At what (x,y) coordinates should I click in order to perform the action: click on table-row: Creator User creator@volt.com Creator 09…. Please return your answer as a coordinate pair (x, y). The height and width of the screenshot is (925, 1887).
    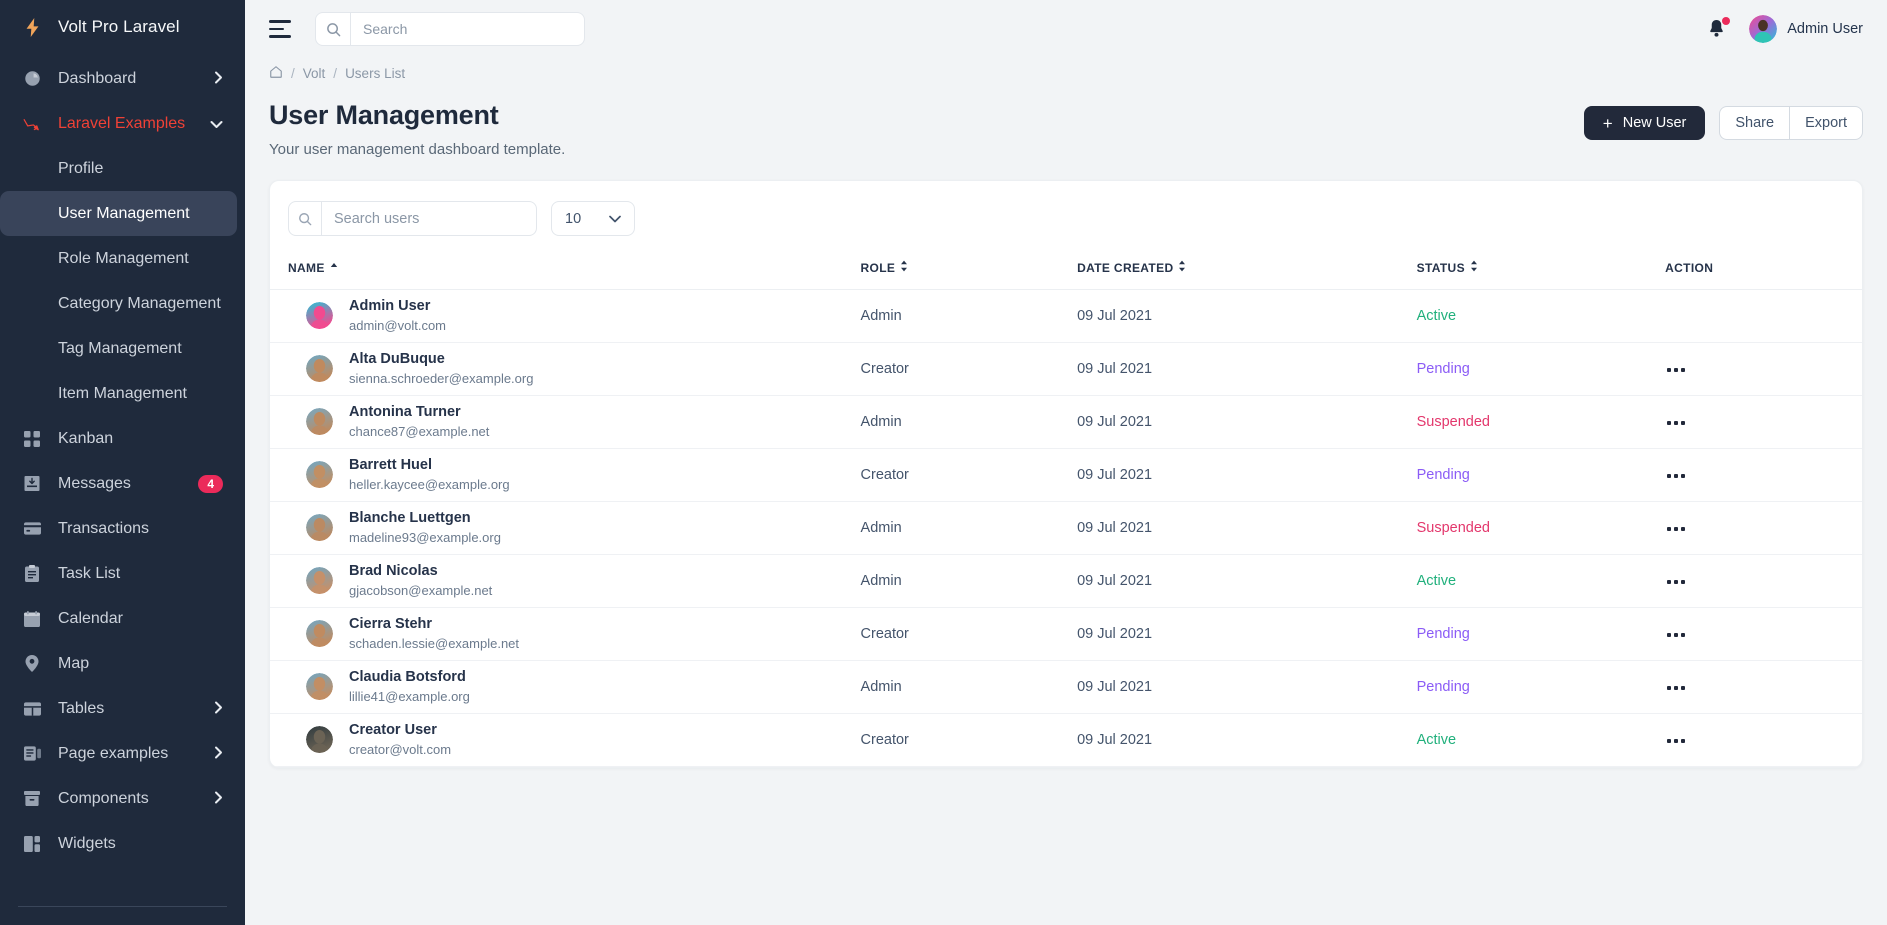
    Looking at the image, I should click on (1066, 740).